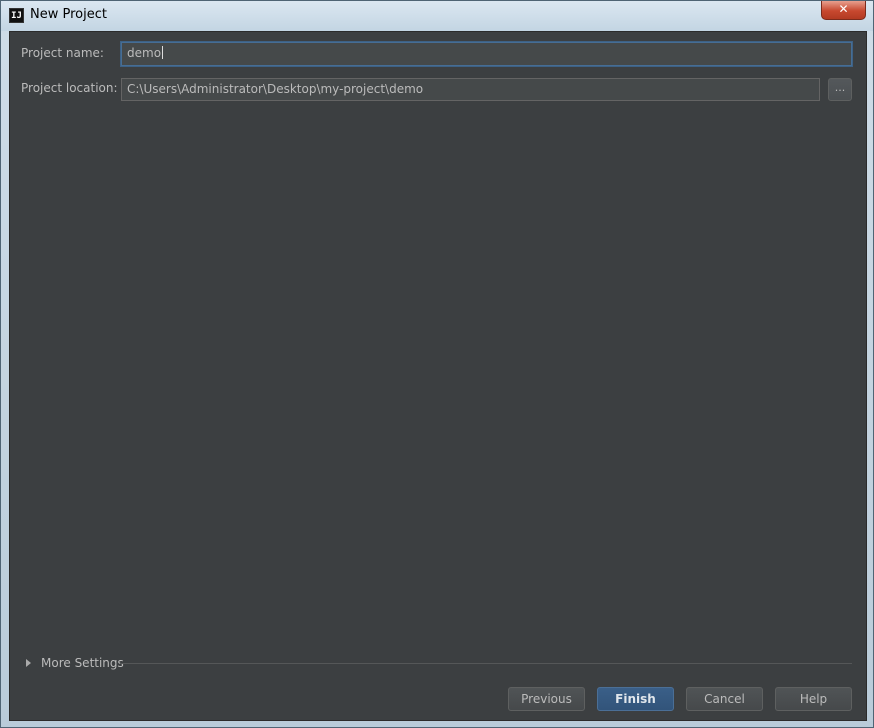 The width and height of the screenshot is (874, 728). Describe the element at coordinates (16, 15) in the screenshot. I see `intellij-app-icon: IJ` at that location.